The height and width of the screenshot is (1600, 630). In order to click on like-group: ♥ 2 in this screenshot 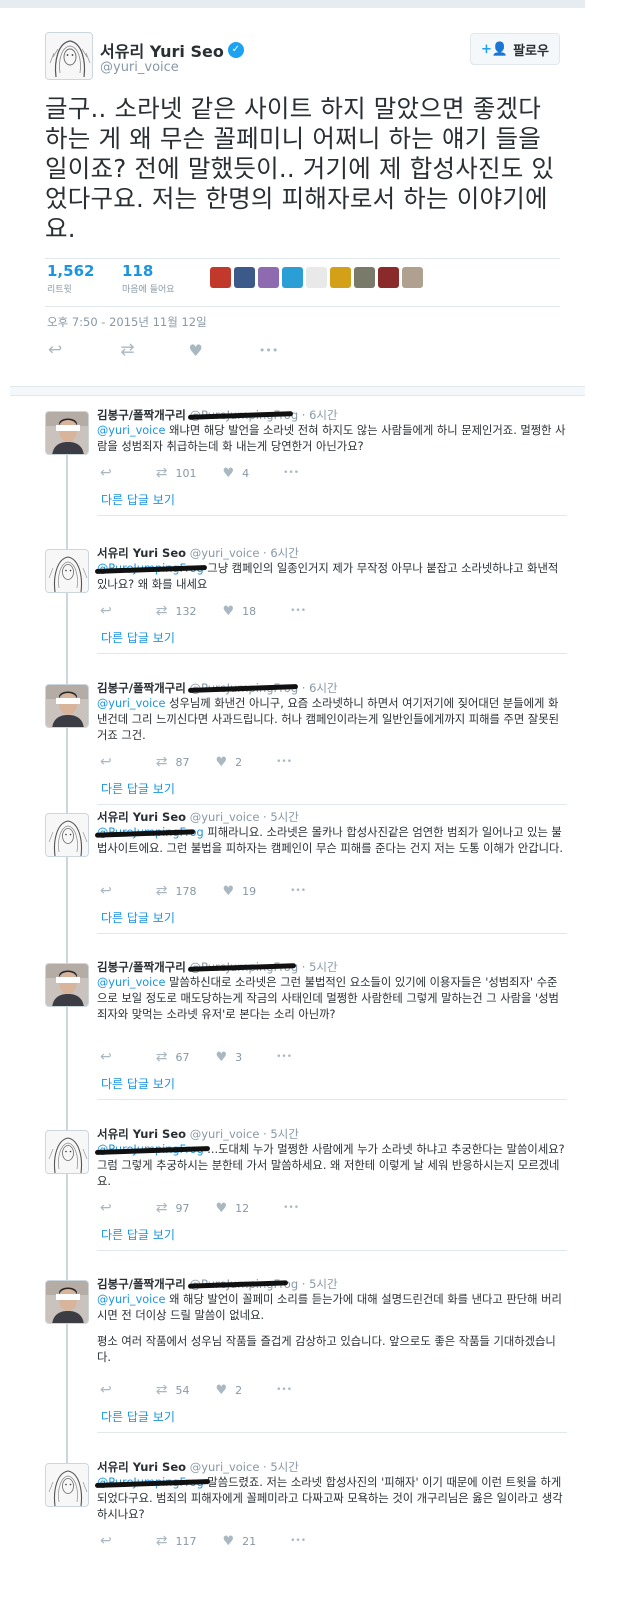, I will do `click(228, 762)`.